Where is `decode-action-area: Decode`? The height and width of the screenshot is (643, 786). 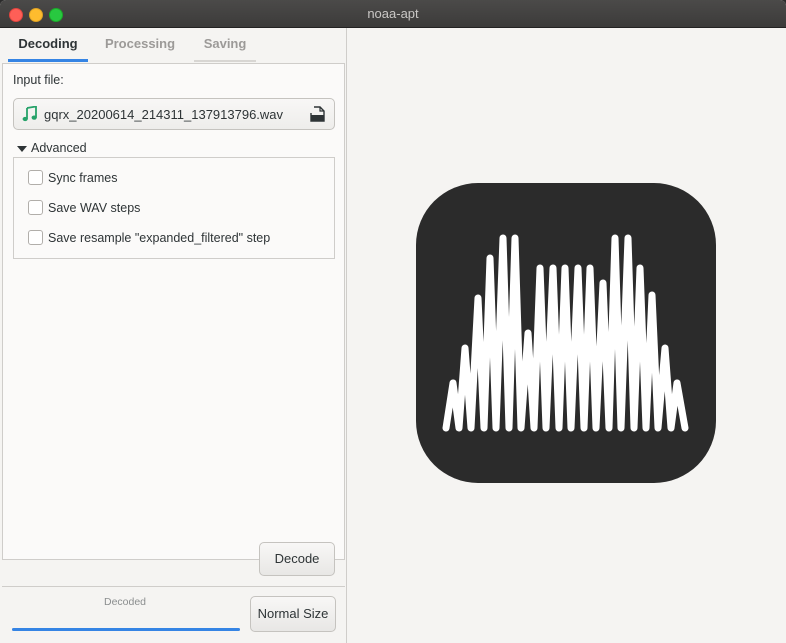
decode-action-area: Decode is located at coordinates (173, 560).